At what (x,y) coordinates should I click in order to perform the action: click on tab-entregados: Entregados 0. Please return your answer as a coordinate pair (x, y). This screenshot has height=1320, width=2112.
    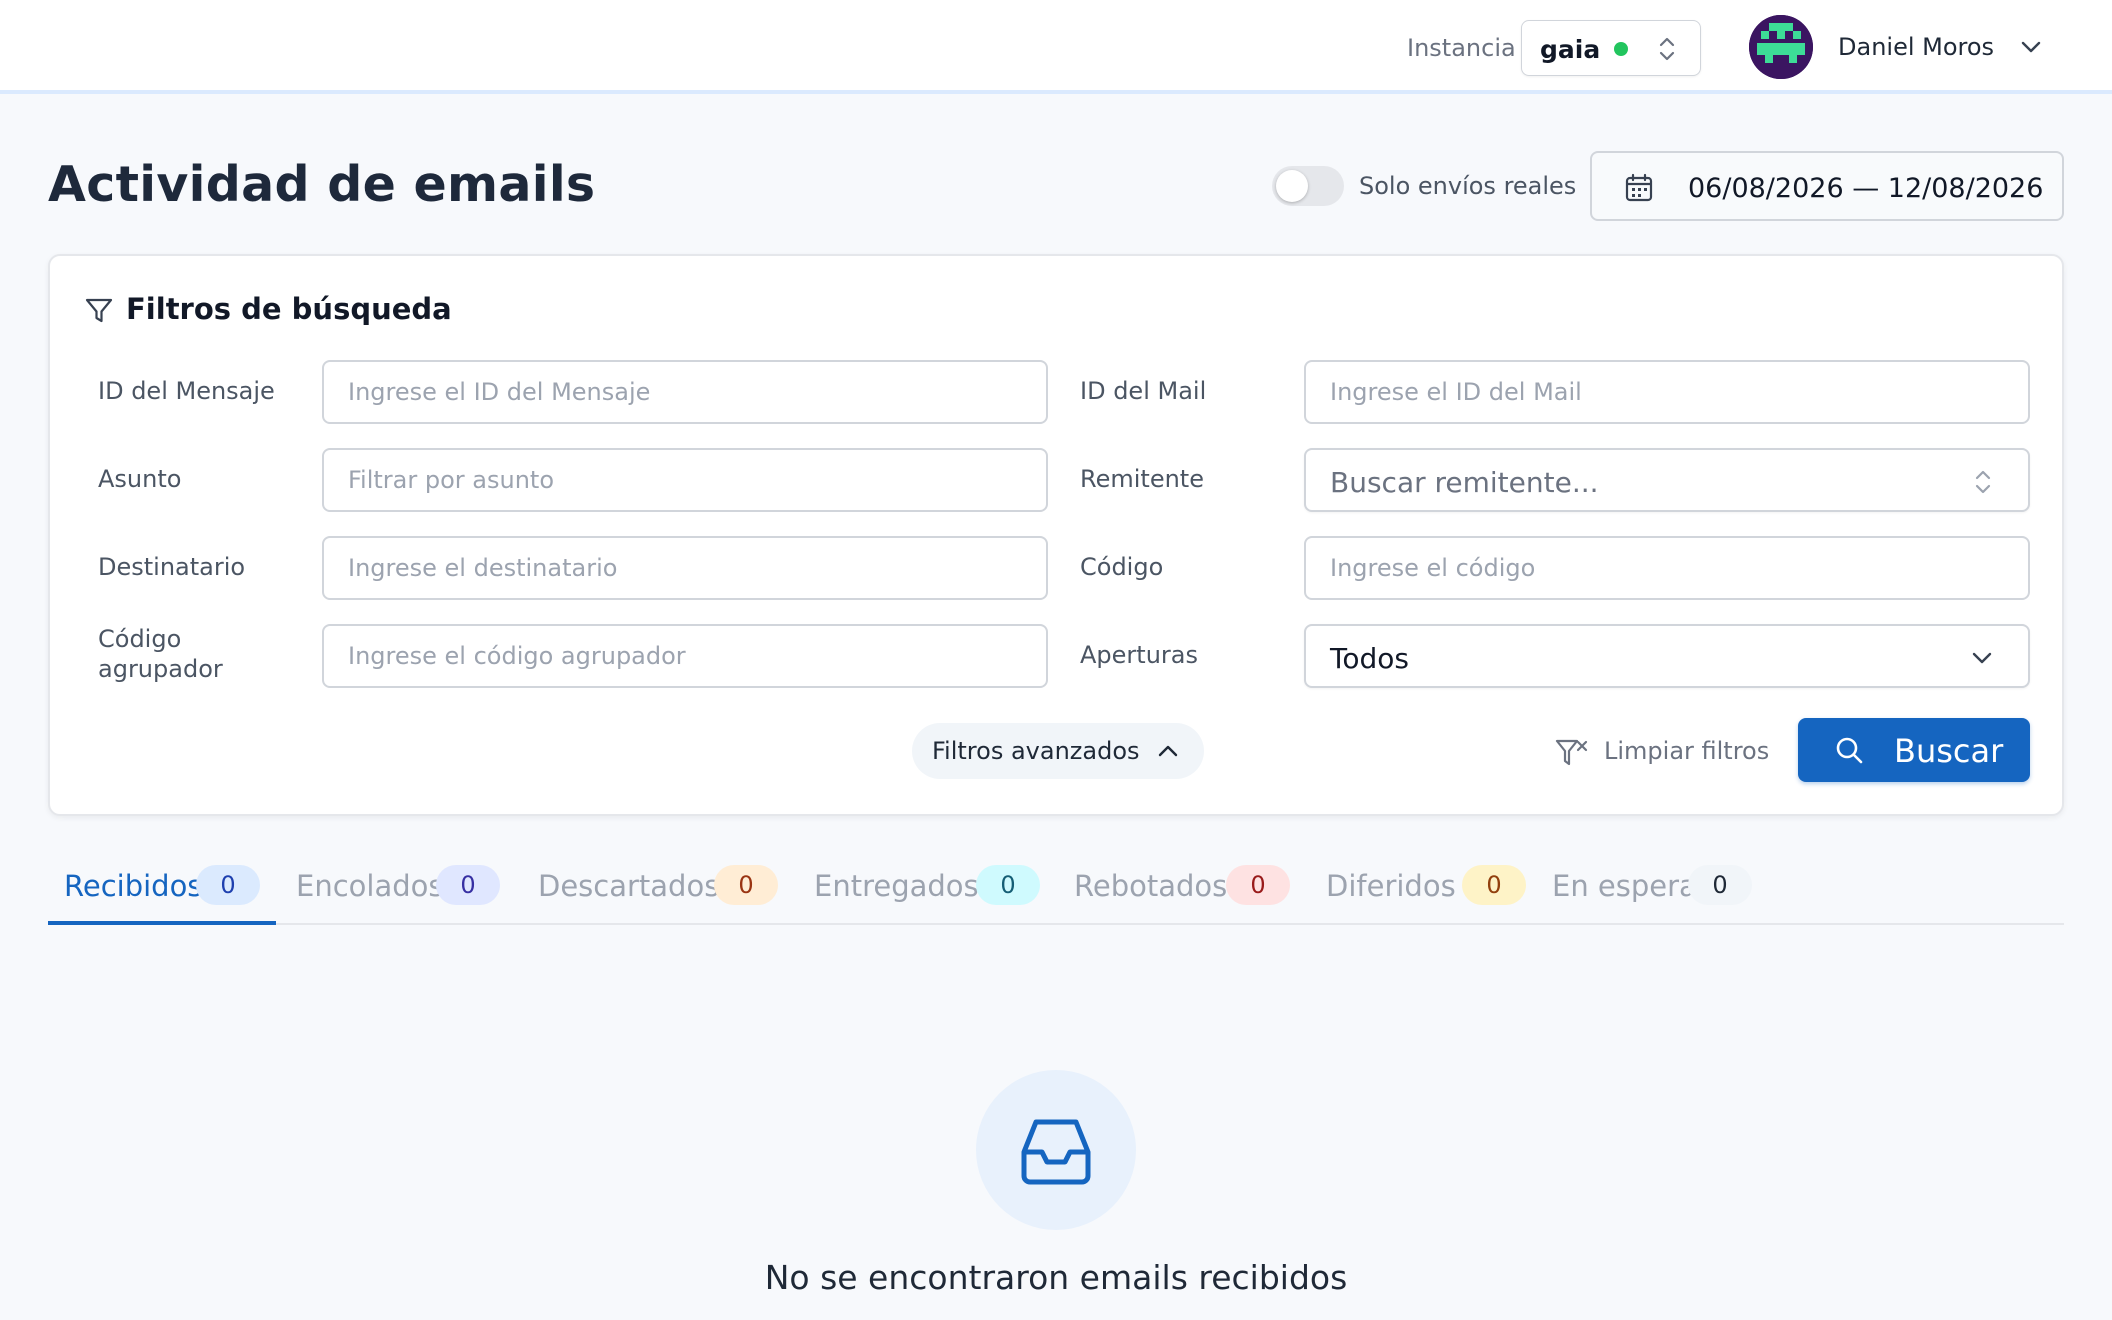
    Looking at the image, I should click on (934, 890).